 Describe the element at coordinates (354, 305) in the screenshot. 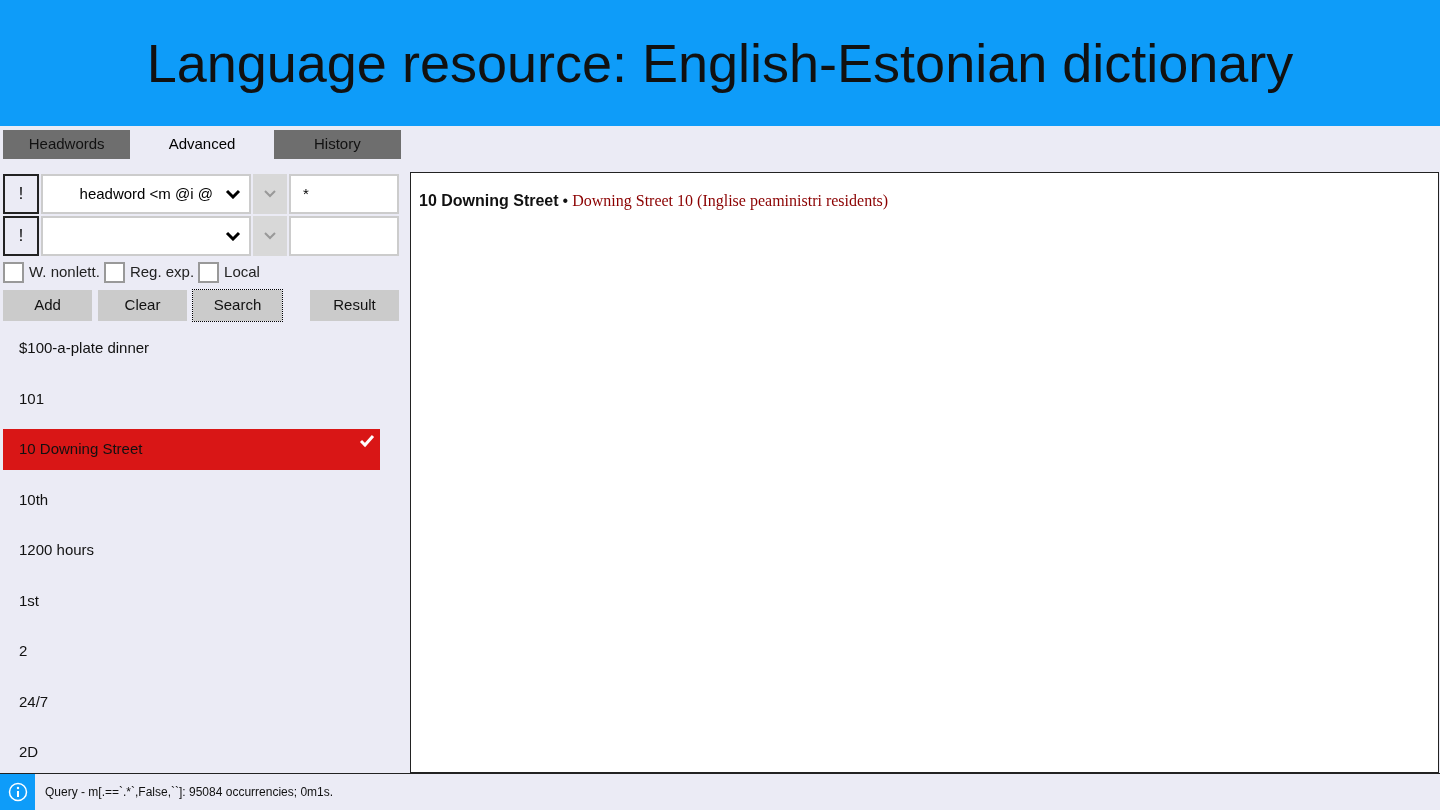

I see `action-button: Result` at that location.